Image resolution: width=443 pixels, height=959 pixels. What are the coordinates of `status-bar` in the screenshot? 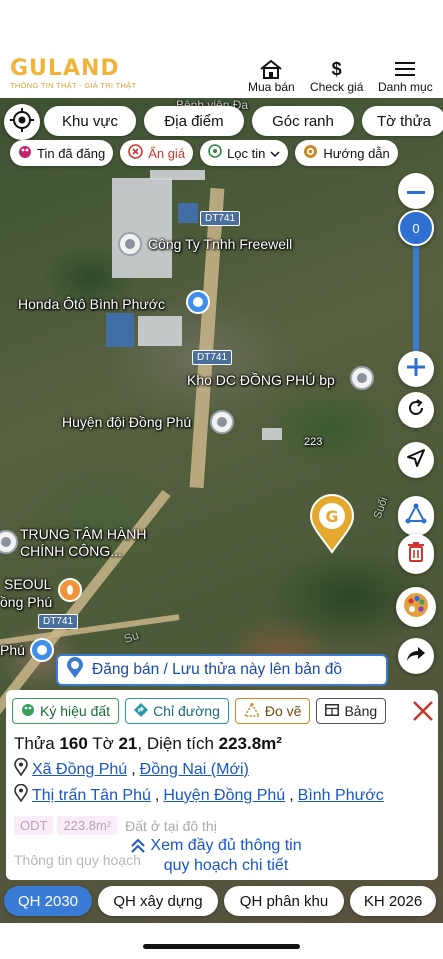 It's located at (221, 26).